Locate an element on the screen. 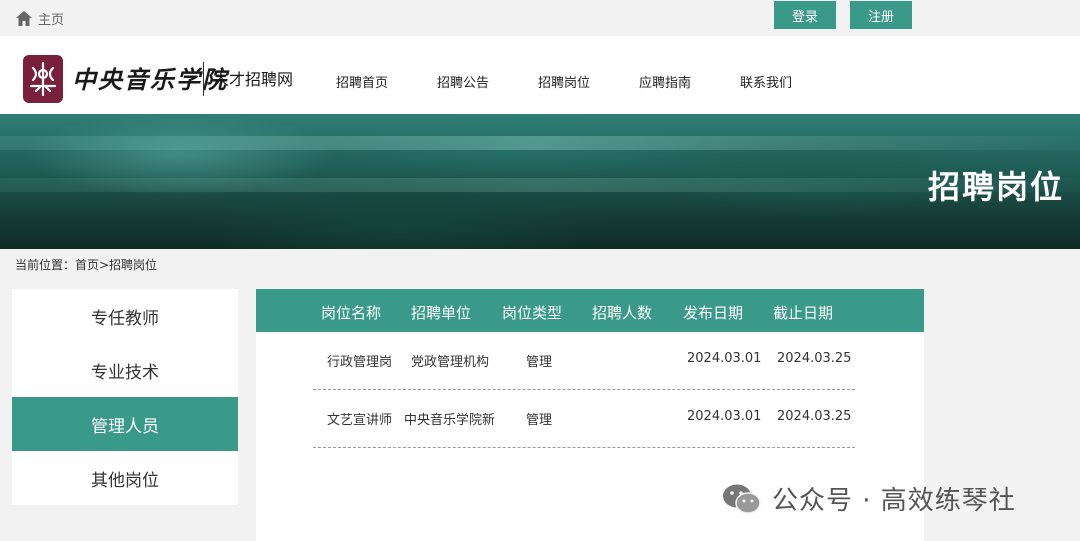 Image resolution: width=1080 pixels, height=541 pixels. logo-name: 中央音乐学院 is located at coordinates (150, 79).